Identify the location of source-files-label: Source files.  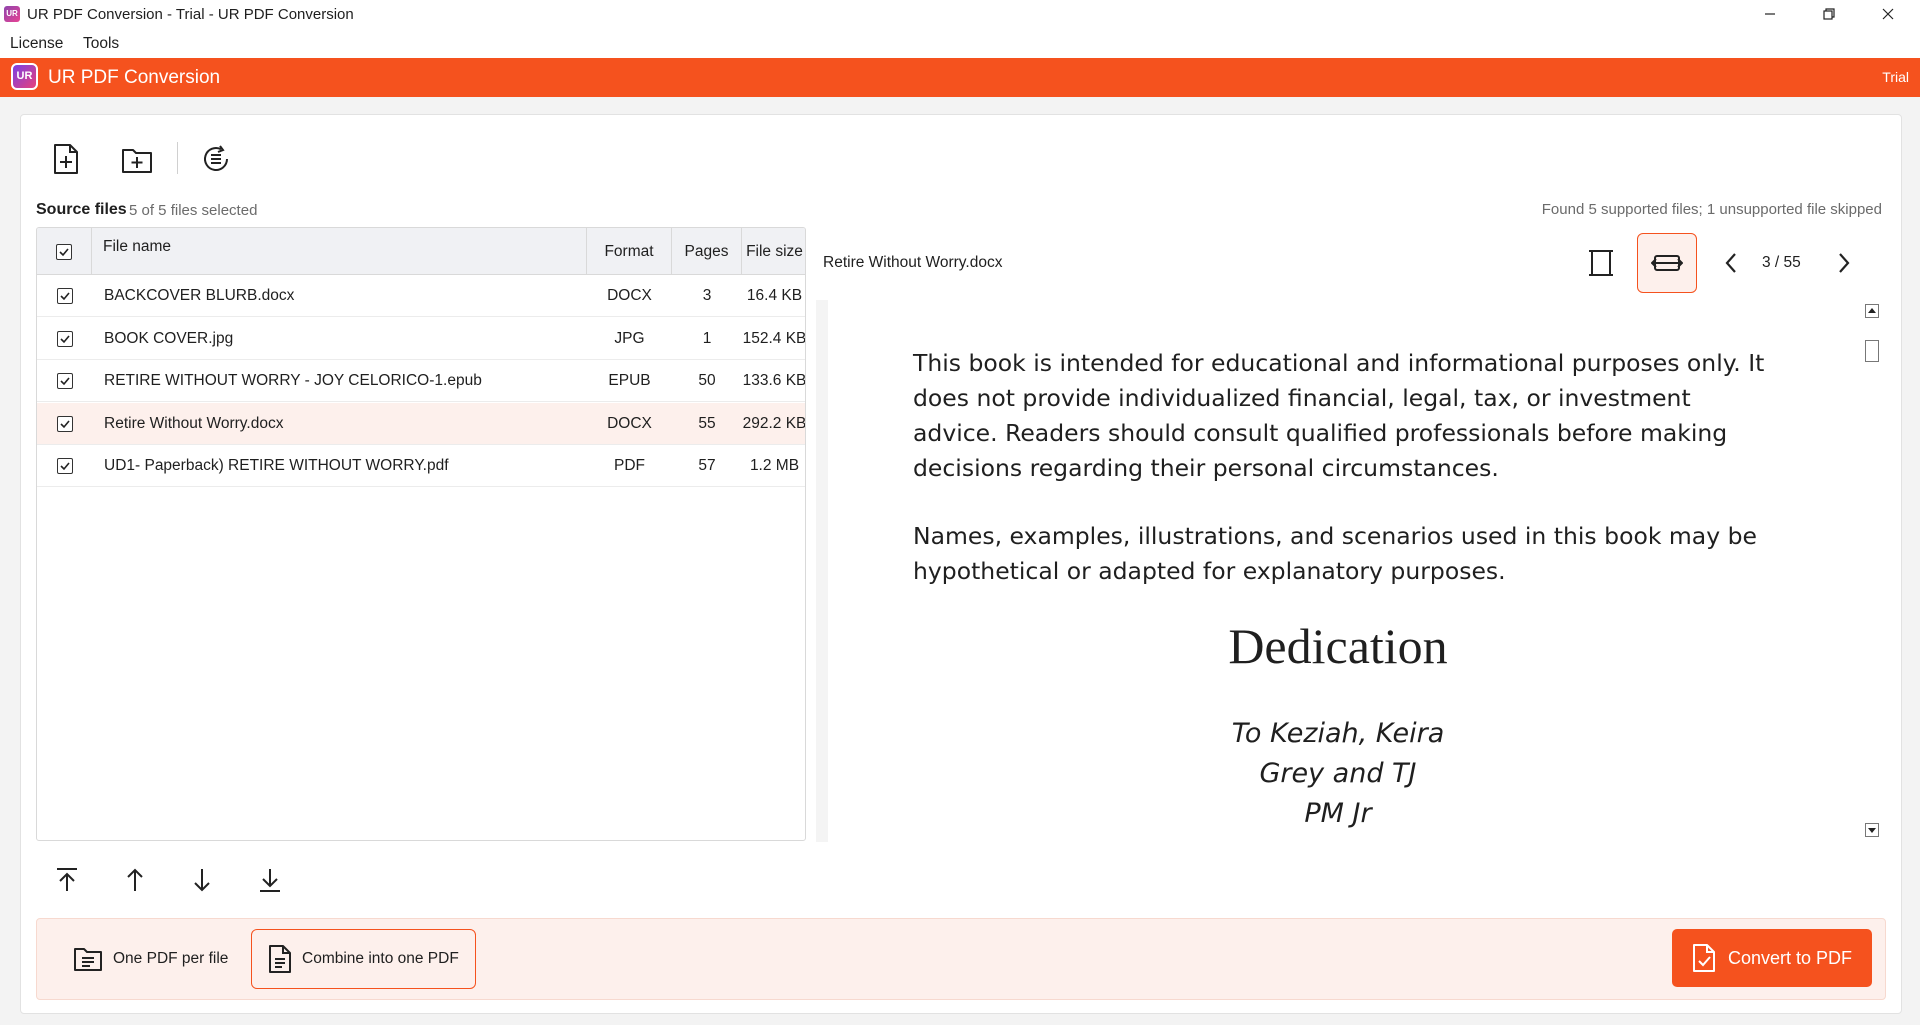
(81, 209).